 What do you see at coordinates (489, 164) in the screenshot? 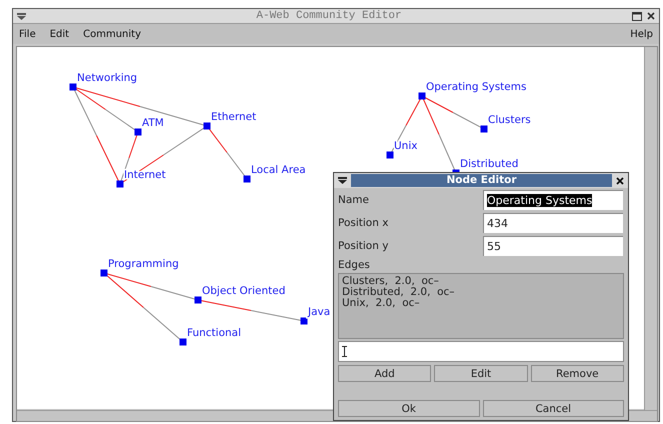
I see `node-label: Distributed` at bounding box center [489, 164].